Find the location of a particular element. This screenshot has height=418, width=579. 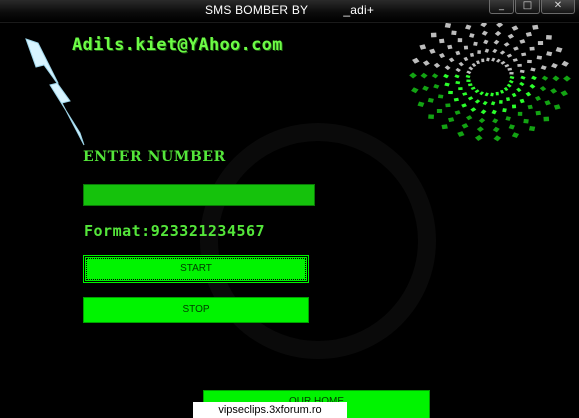

close-button: ✕ is located at coordinates (558, 7).